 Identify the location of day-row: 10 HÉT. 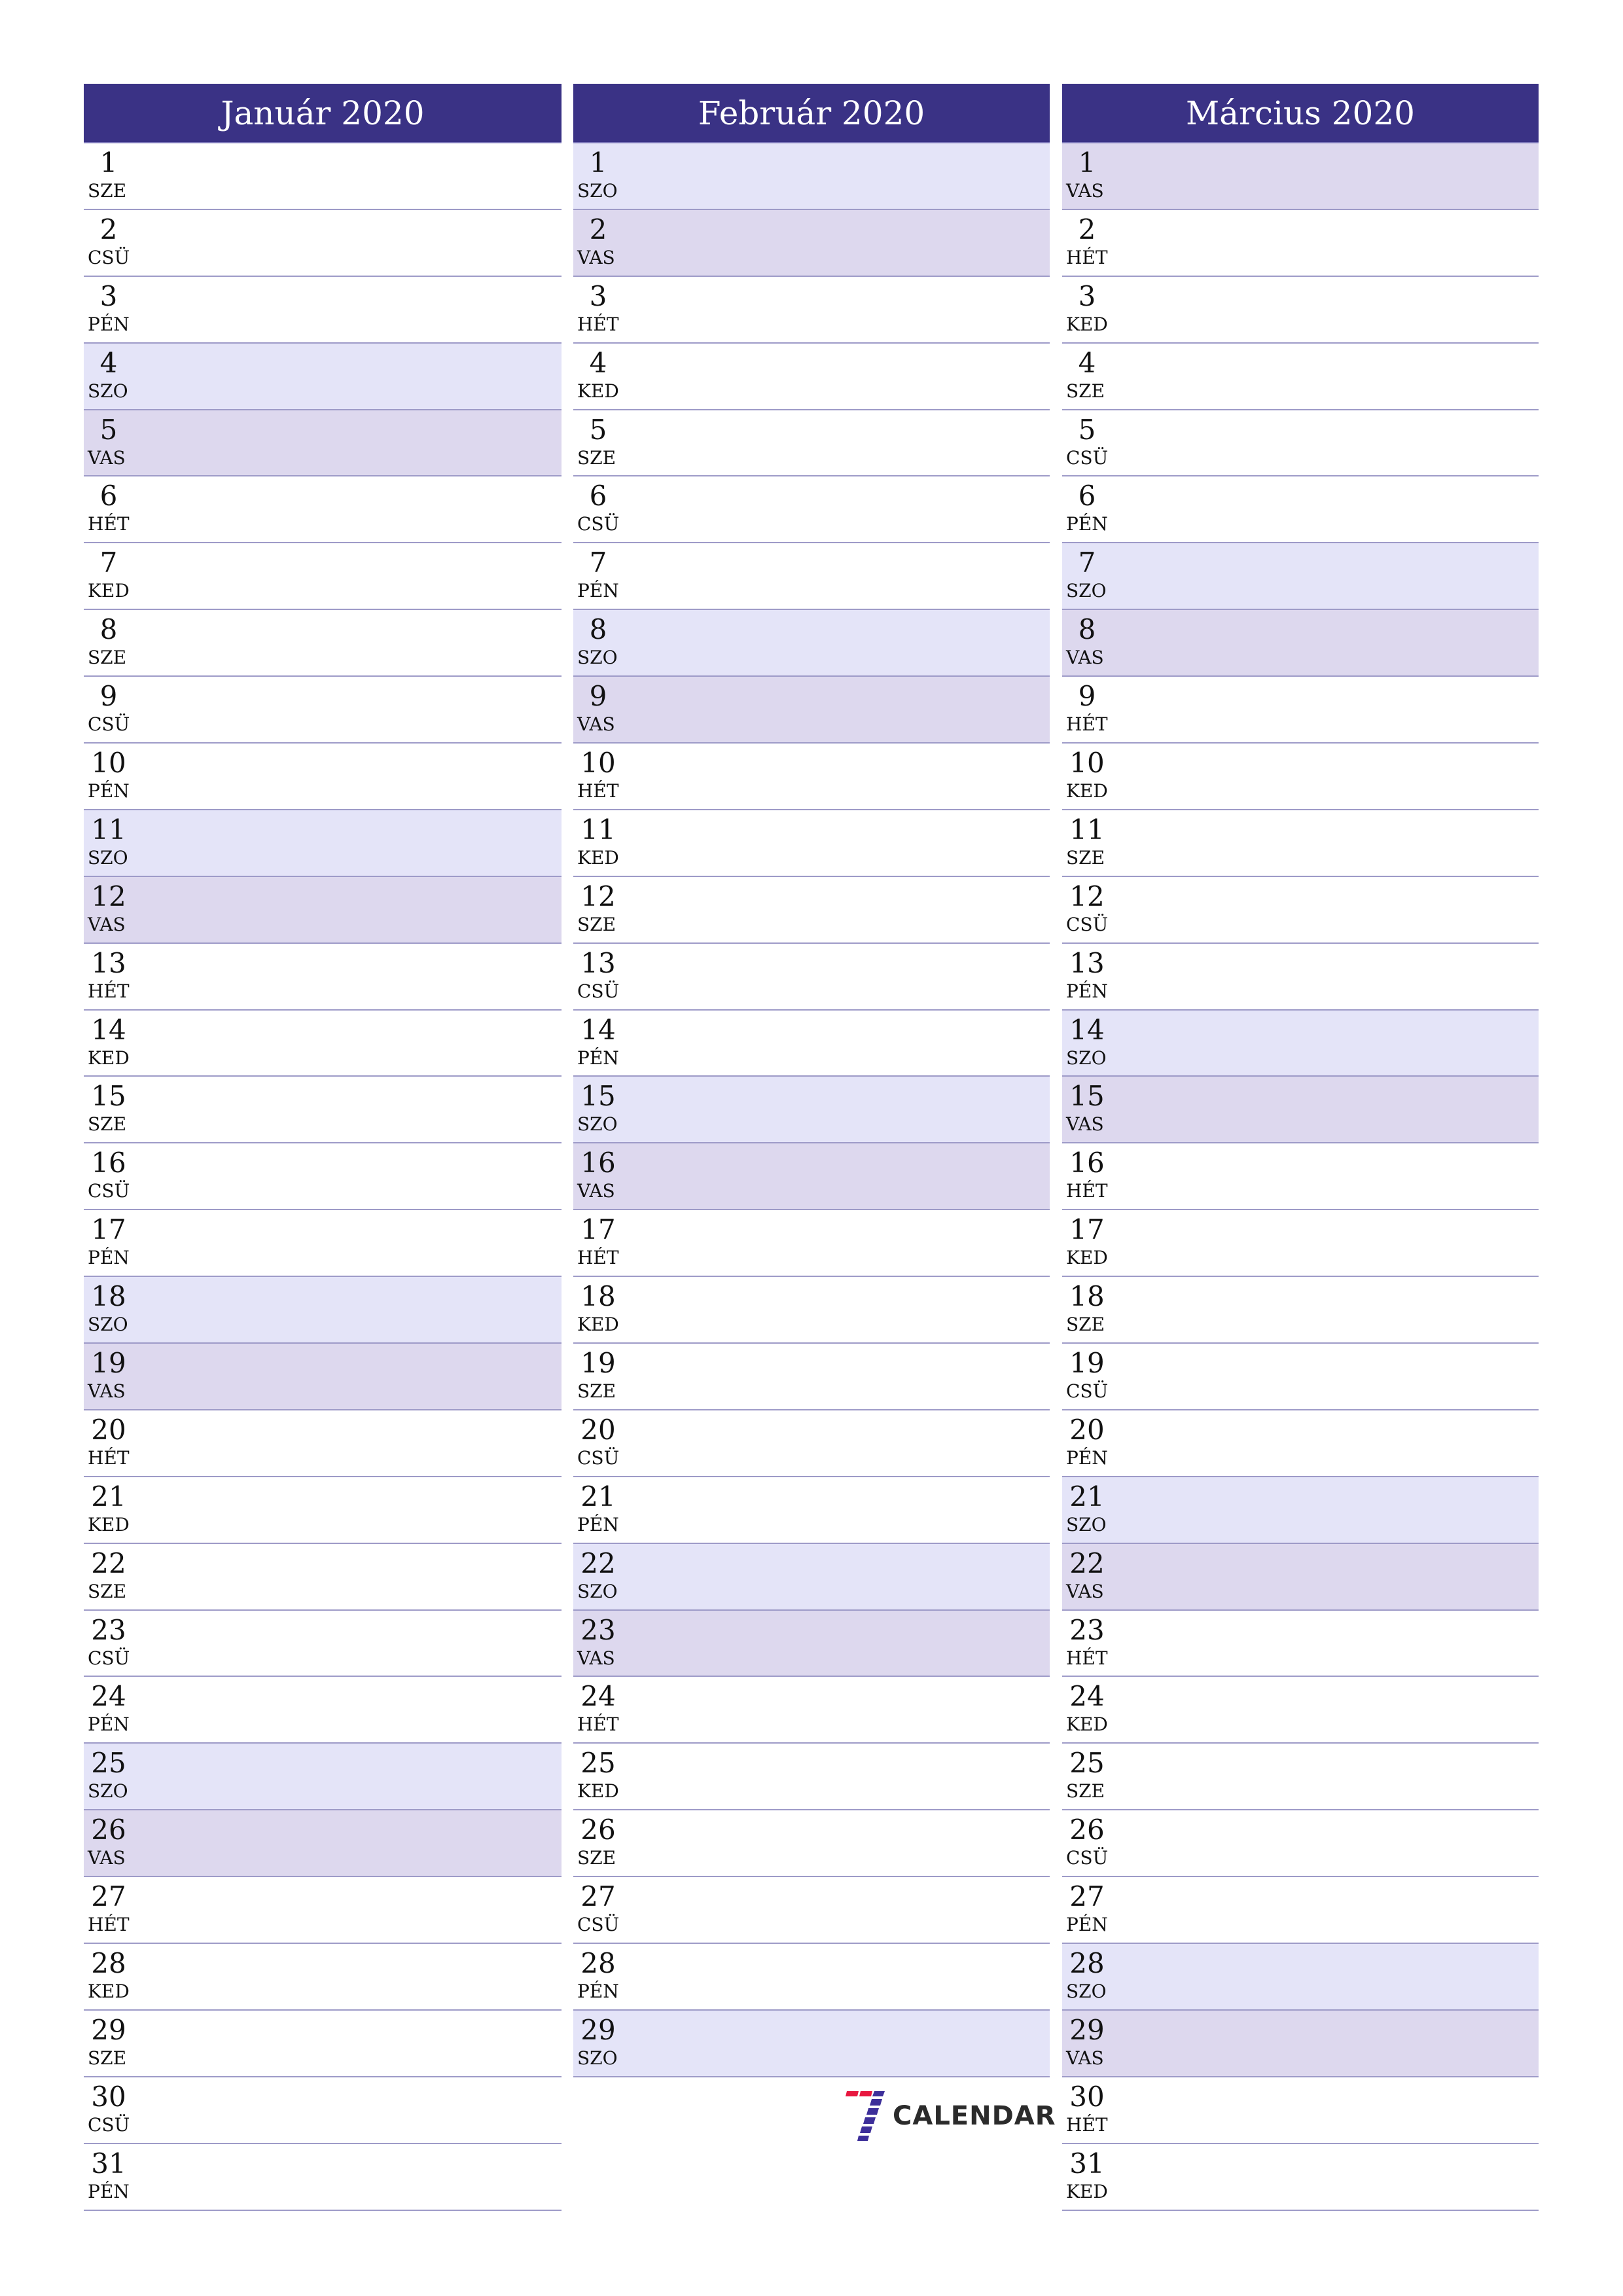
(811, 777).